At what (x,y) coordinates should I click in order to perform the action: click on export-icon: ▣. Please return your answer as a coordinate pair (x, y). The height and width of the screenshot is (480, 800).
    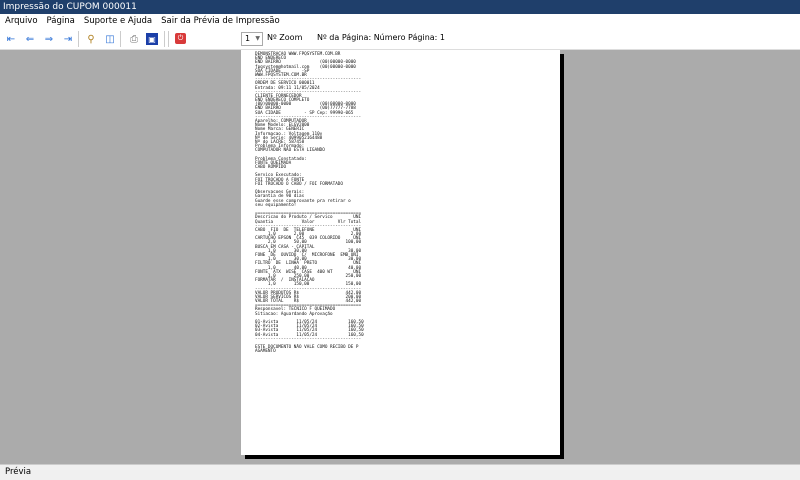
    Looking at the image, I should click on (152, 39).